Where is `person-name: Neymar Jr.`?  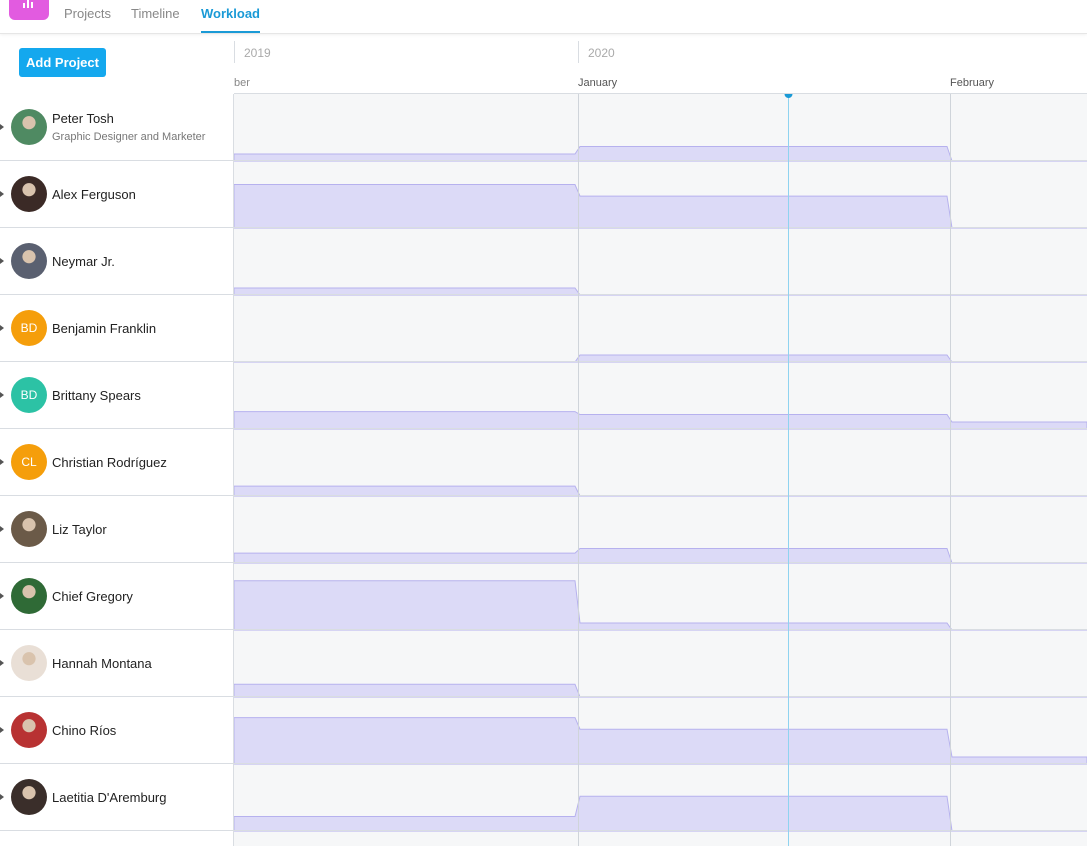
person-name: Neymar Jr. is located at coordinates (83, 261).